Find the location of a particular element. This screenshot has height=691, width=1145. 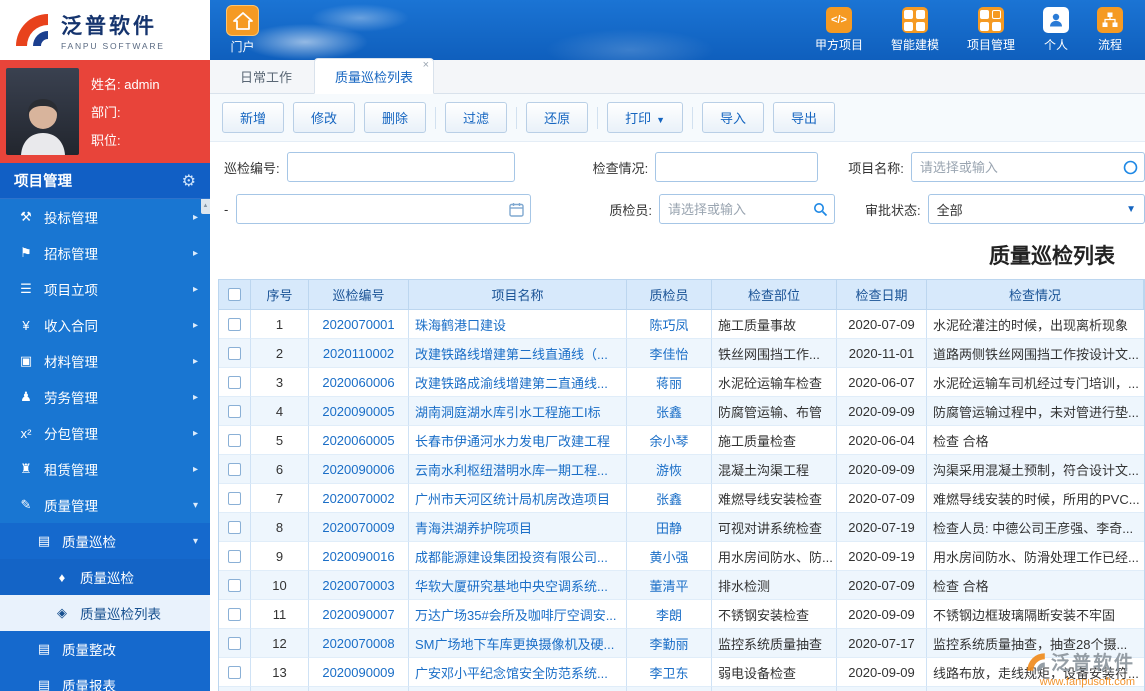

project-name-input is located at coordinates (1027, 167).